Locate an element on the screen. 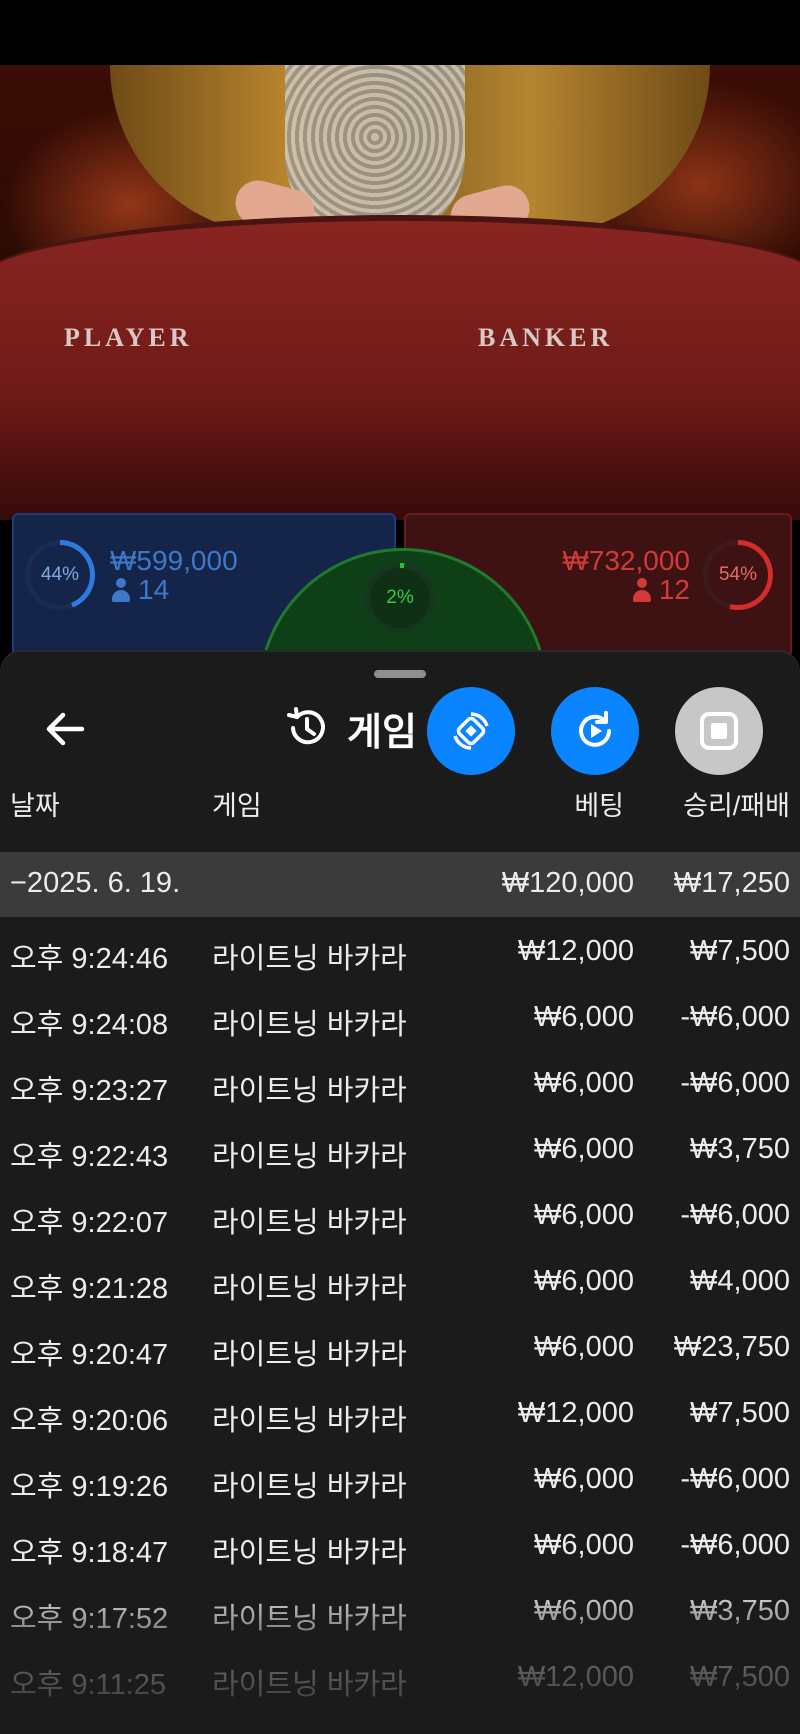 Image resolution: width=800 pixels, height=1734 pixels. header-date: 날짜 is located at coordinates (35, 806).